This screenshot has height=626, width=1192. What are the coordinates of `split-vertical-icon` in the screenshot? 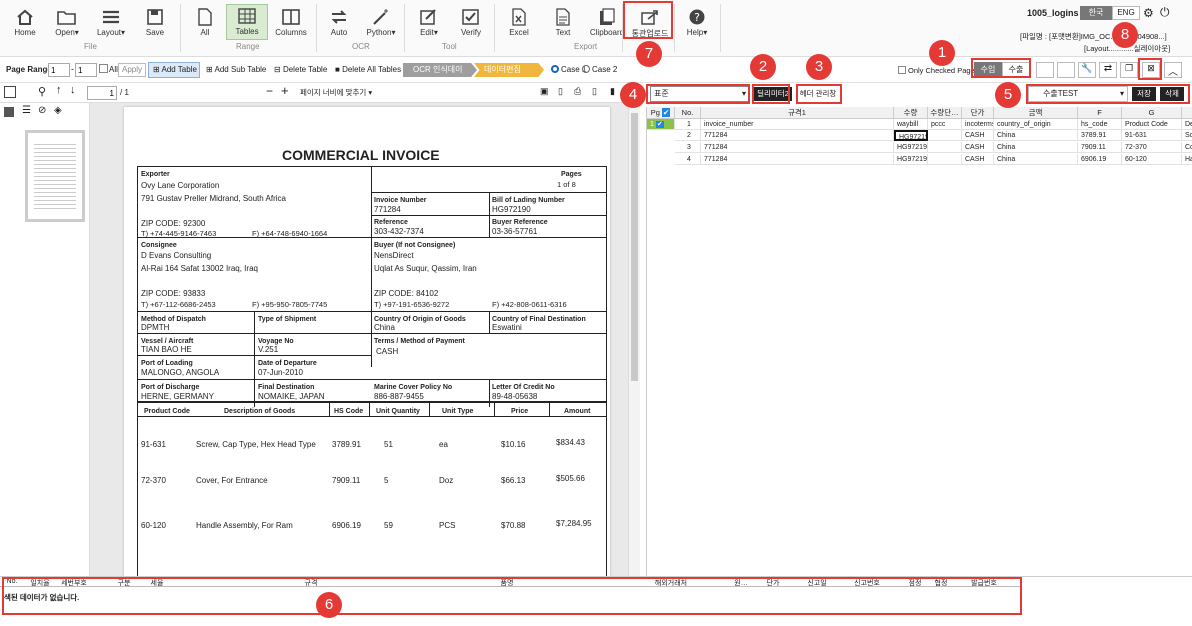 It's located at (1066, 70).